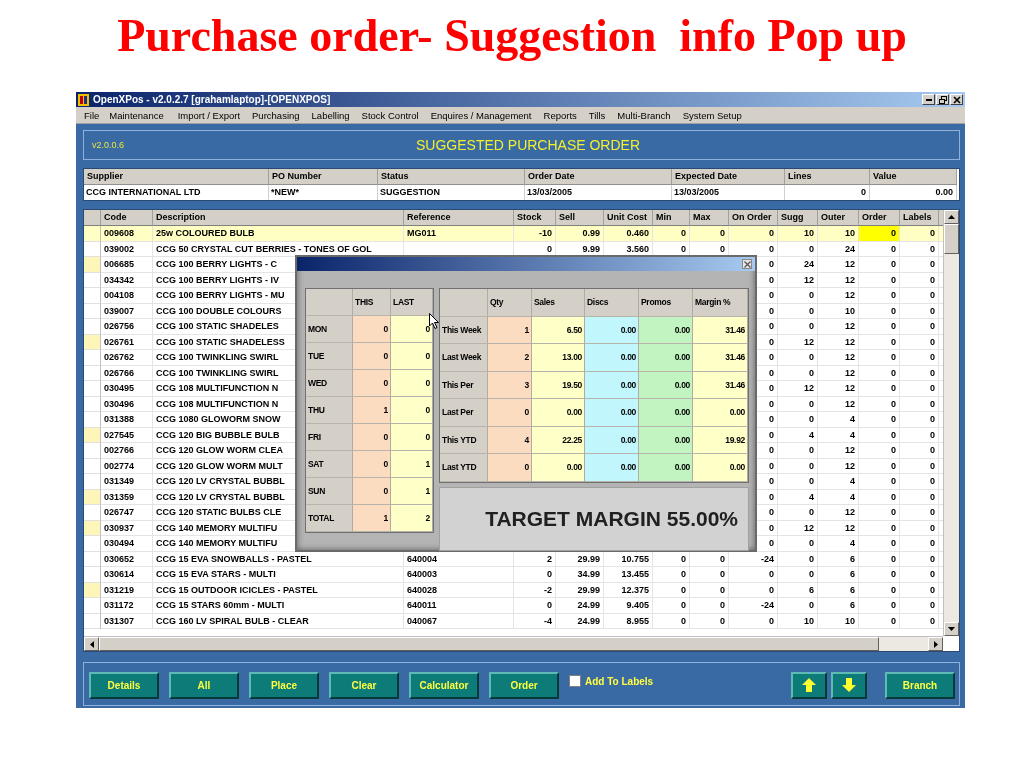 The width and height of the screenshot is (1024, 768). What do you see at coordinates (510, 358) in the screenshot?
I see `table-cell: 2` at bounding box center [510, 358].